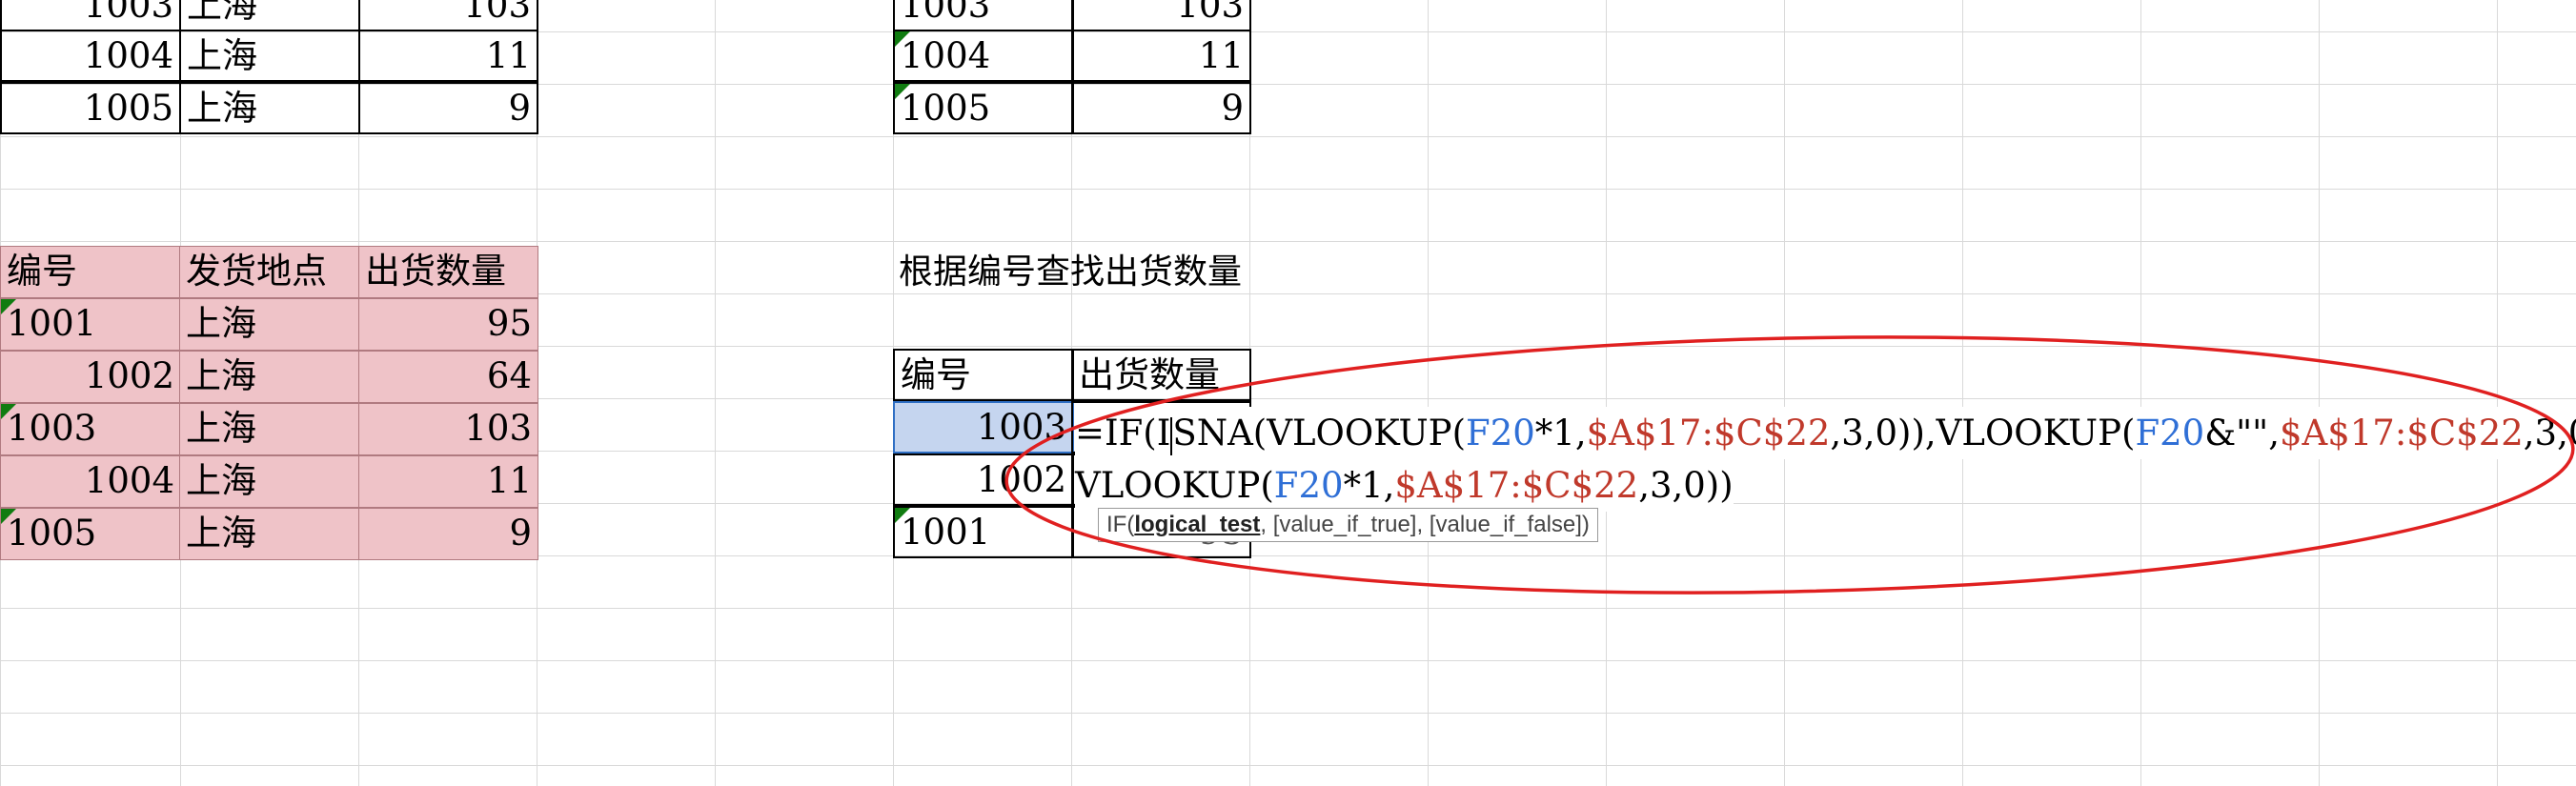 The image size is (2576, 786). I want to click on cell-B13: 上海, so click(269, 56).